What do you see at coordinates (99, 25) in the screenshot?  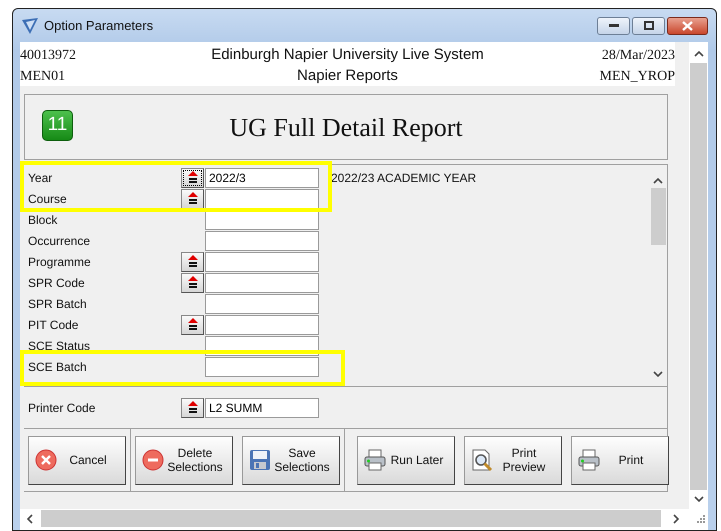 I see `window-title: Option Parameters` at bounding box center [99, 25].